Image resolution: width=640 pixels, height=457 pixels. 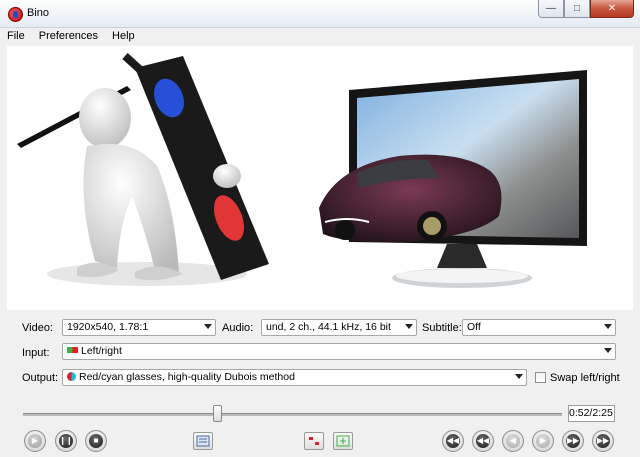 What do you see at coordinates (292, 414) in the screenshot?
I see `seek-slider-track` at bounding box center [292, 414].